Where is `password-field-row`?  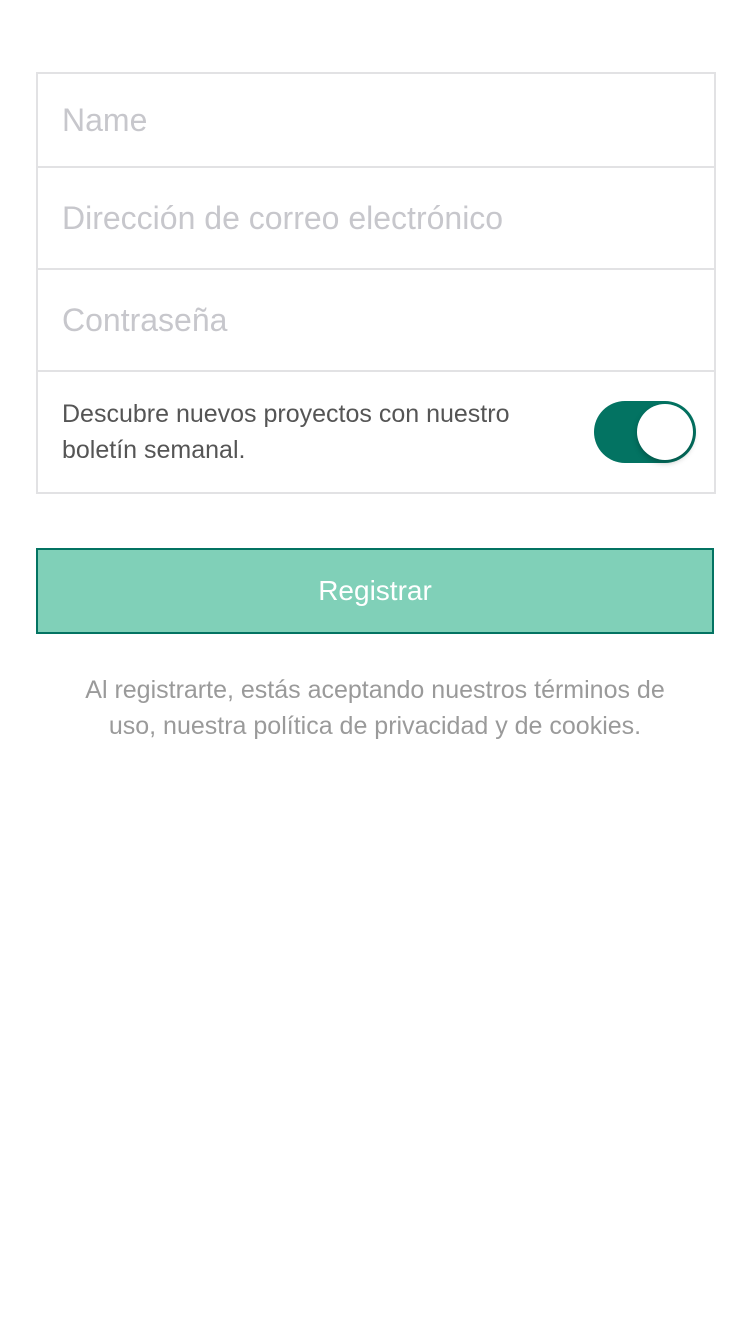 password-field-row is located at coordinates (376, 321).